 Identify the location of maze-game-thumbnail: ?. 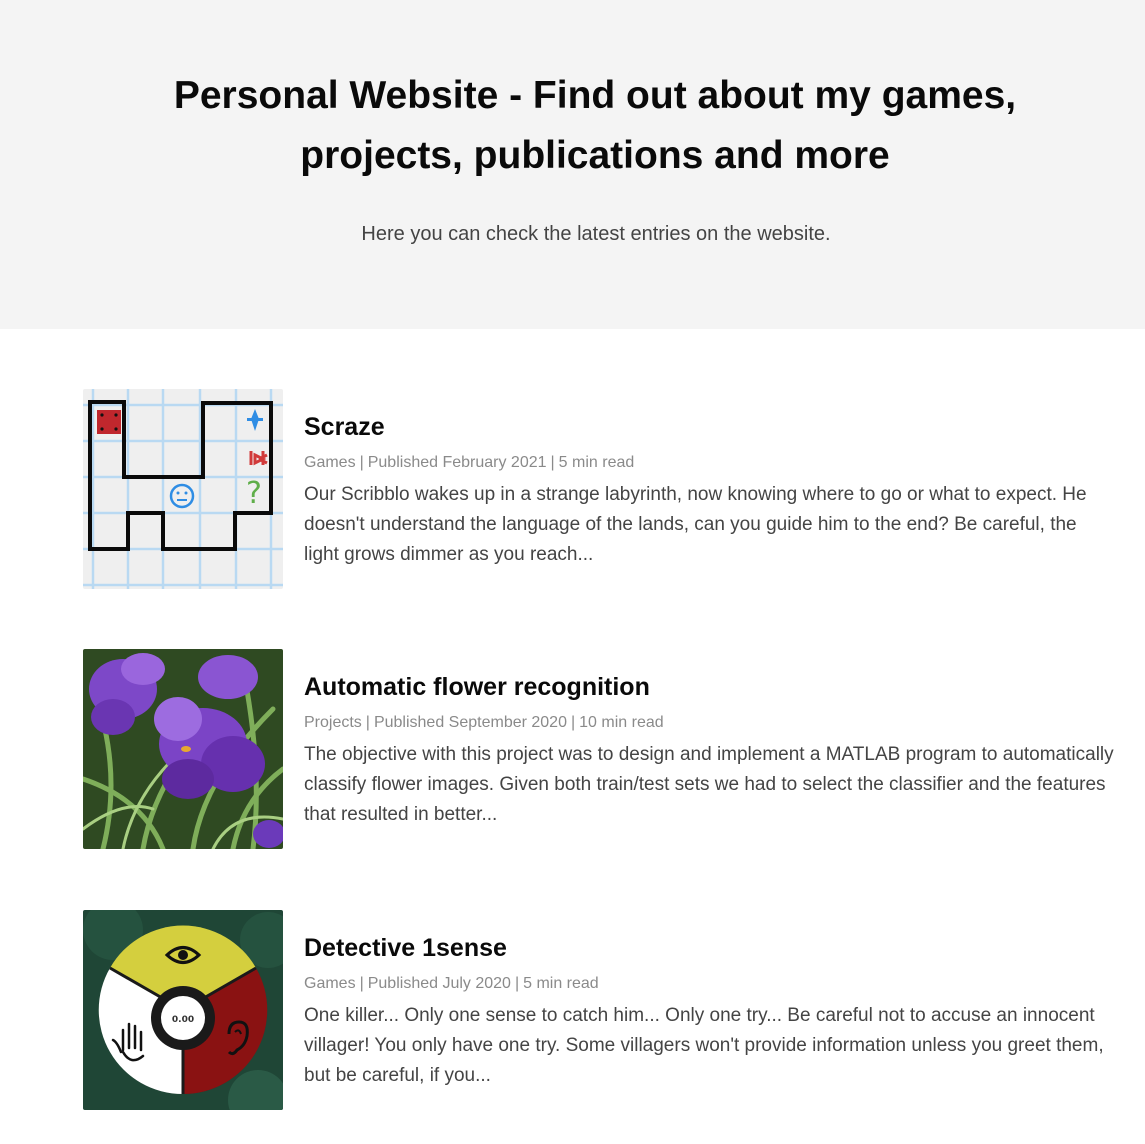
(183, 489).